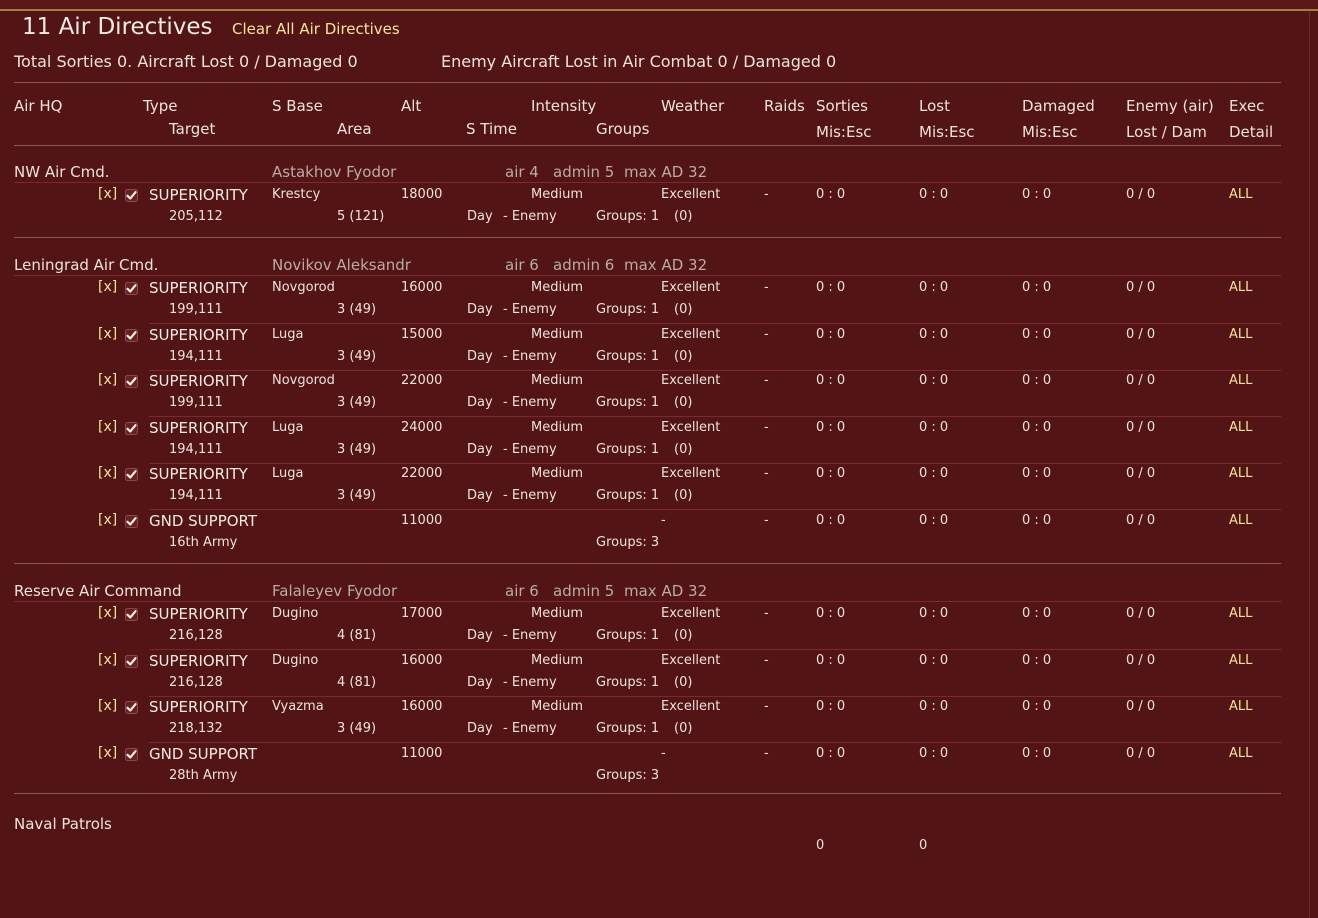  I want to click on target: 205,112, so click(196, 216).